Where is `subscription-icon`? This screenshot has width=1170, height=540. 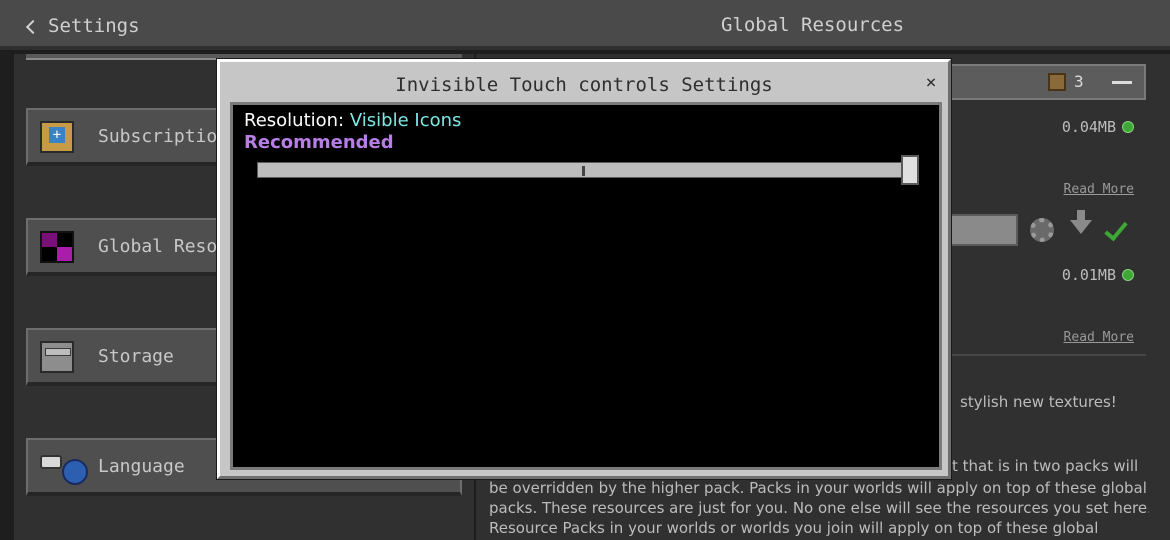
subscription-icon is located at coordinates (57, 137).